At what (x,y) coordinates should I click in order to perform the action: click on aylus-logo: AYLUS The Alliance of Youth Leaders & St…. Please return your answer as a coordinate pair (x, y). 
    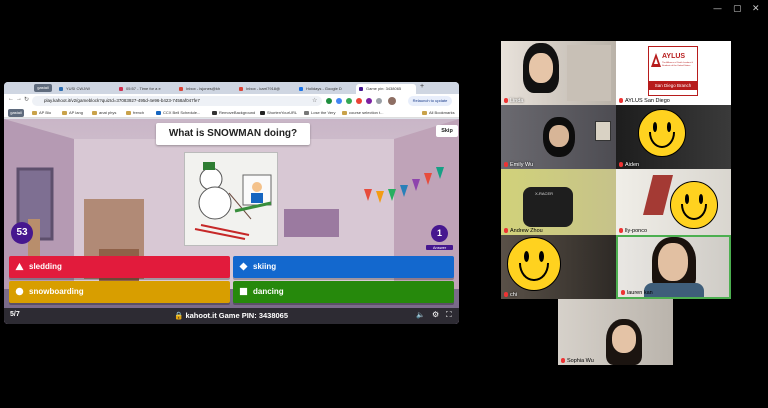
    Looking at the image, I should click on (673, 71).